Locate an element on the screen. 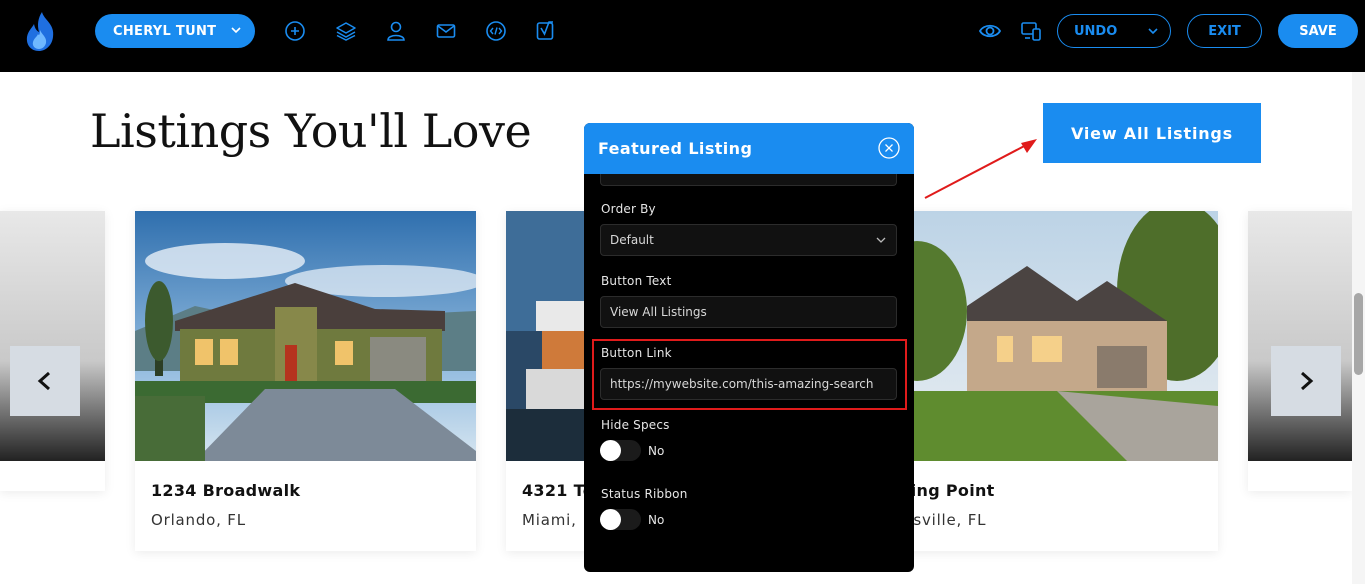 This screenshot has height=584, width=1365. hide-specs-label: Hide Specs is located at coordinates (635, 425).